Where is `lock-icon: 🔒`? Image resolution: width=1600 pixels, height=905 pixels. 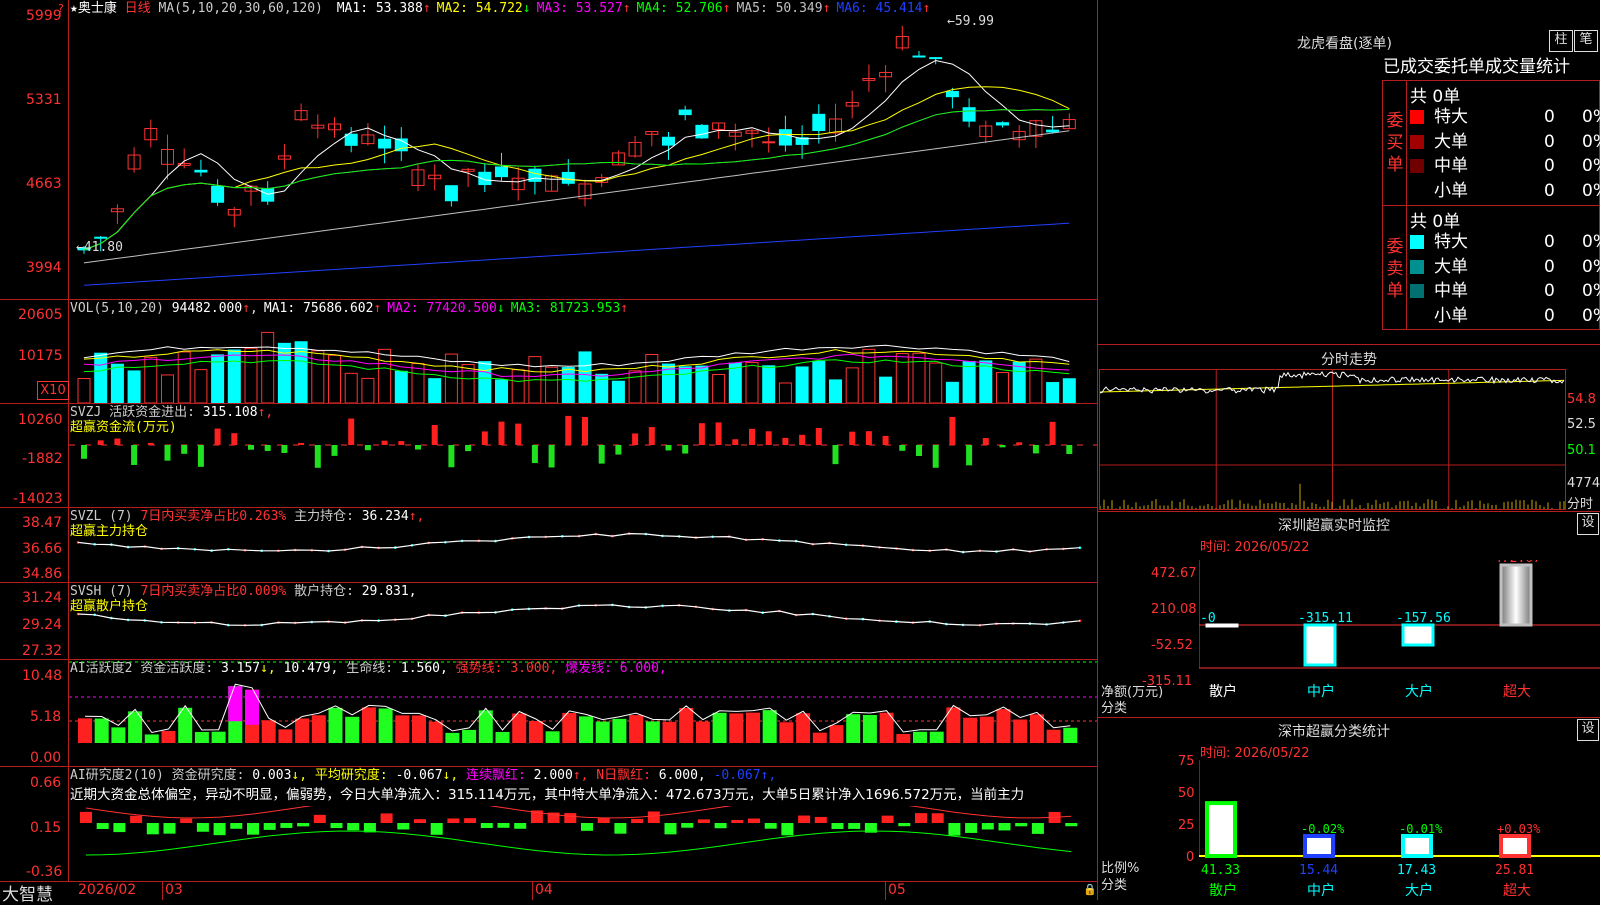 lock-icon: 🔒 is located at coordinates (1090, 889).